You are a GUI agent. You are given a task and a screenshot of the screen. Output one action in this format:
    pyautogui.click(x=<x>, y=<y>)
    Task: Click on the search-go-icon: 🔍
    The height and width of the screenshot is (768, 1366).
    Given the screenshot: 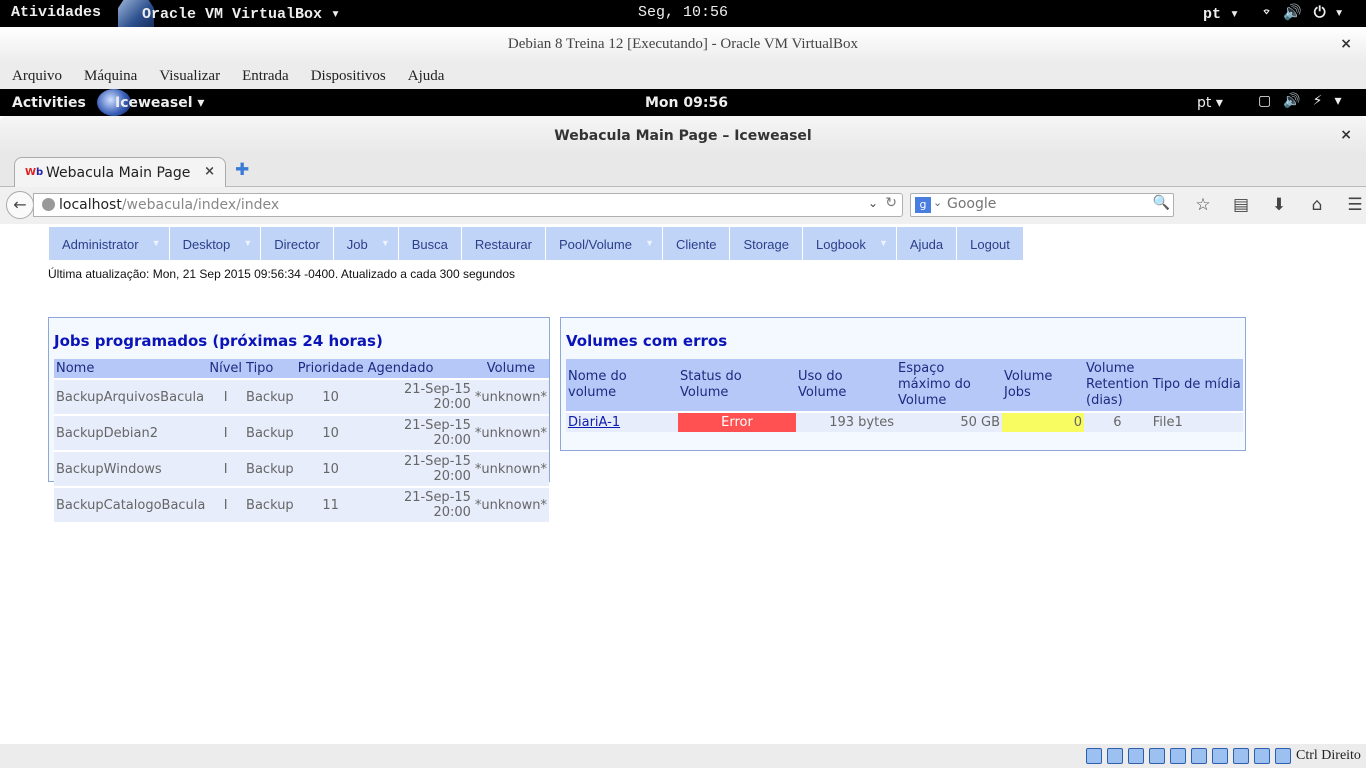 What is the action you would take?
    pyautogui.click(x=1161, y=203)
    